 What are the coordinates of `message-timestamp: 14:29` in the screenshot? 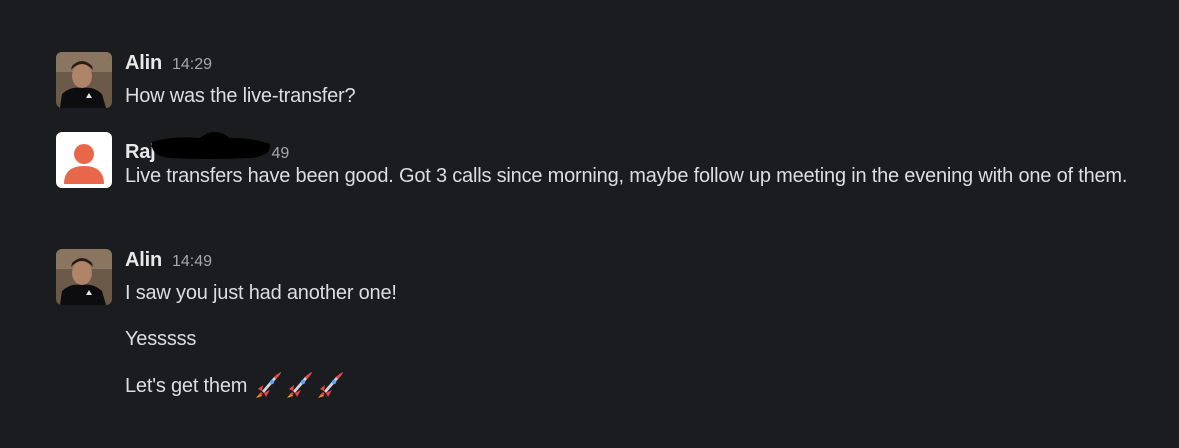 It's located at (192, 65).